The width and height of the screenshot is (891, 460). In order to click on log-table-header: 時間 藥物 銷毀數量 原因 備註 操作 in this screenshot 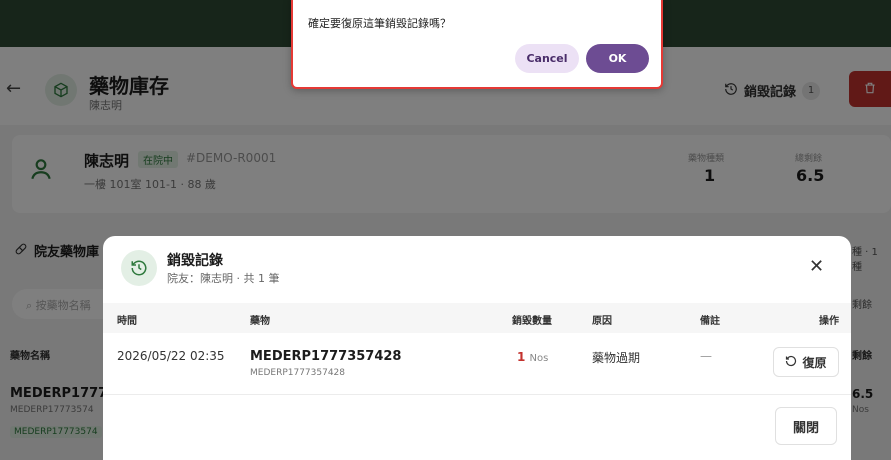, I will do `click(477, 318)`.